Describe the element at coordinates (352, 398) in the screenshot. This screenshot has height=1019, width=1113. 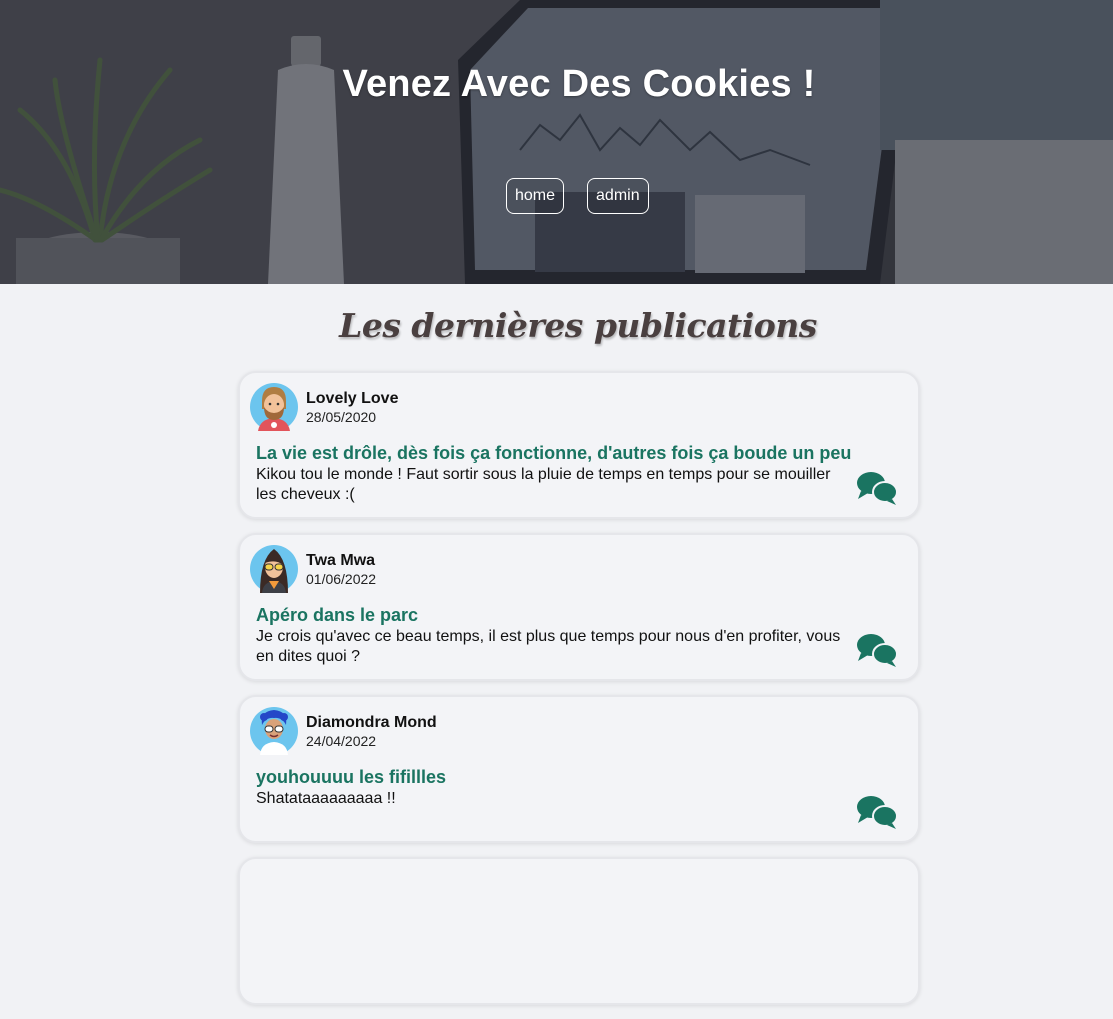
I see `post-author: Lovely Love` at that location.